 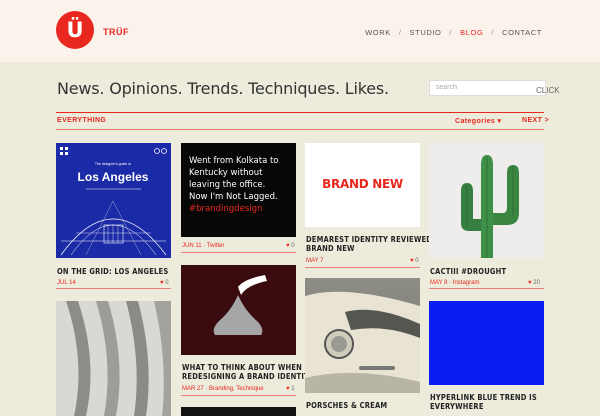 I want to click on card-thumbnail-brandnew: BRAND NEW, so click(x=362, y=185).